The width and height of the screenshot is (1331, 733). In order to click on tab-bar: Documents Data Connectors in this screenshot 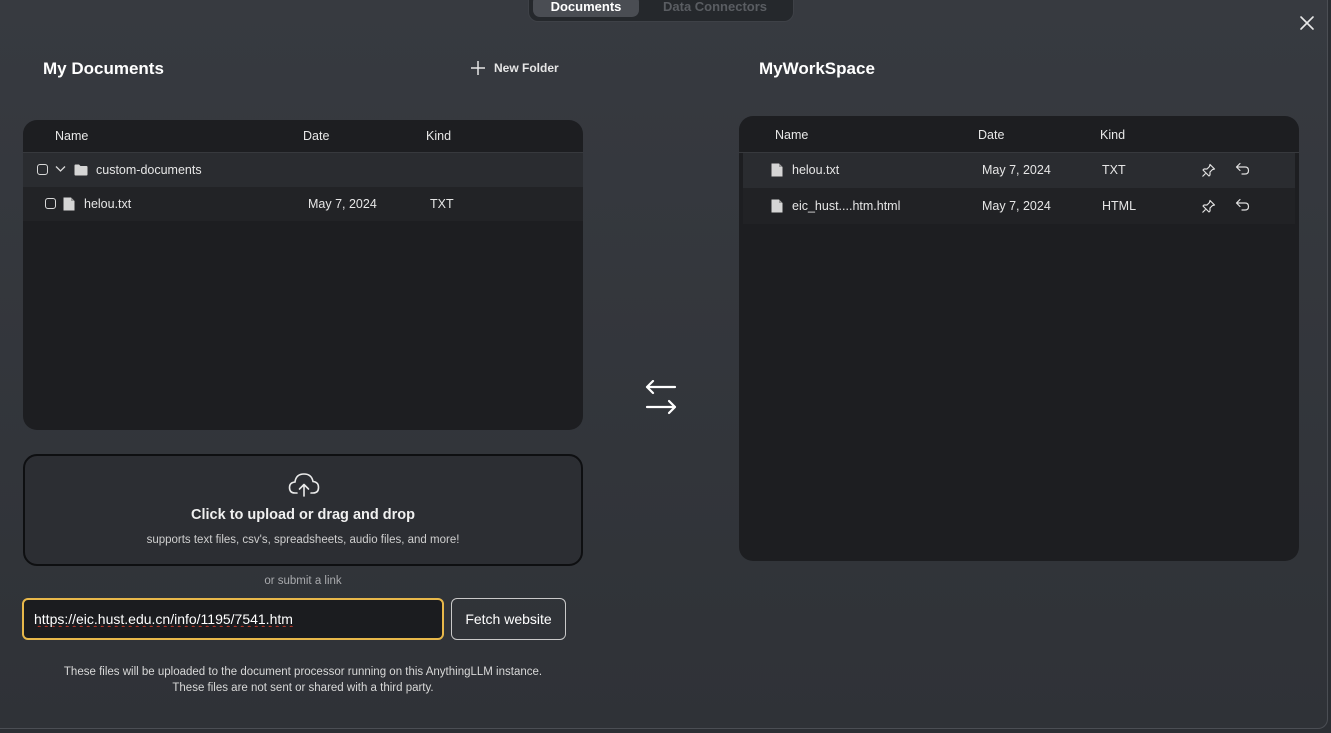, I will do `click(661, 11)`.